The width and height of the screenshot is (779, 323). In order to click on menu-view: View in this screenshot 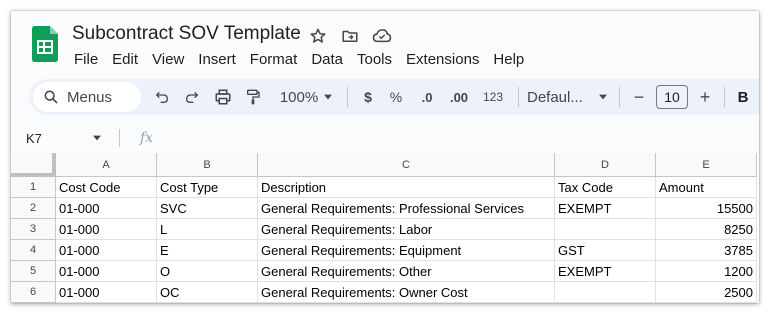, I will do `click(168, 60)`.